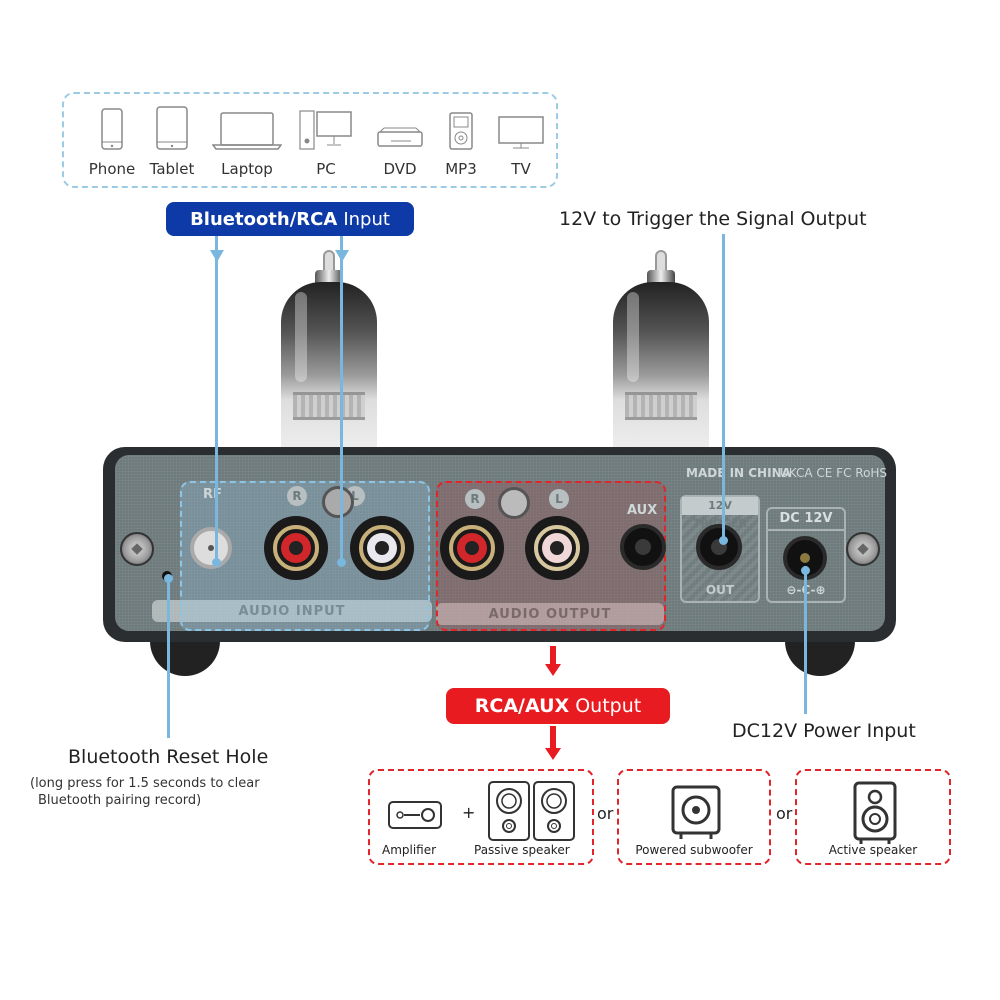 This screenshot has height=1000, width=1000. What do you see at coordinates (112, 129) in the screenshot?
I see `phone-icon` at bounding box center [112, 129].